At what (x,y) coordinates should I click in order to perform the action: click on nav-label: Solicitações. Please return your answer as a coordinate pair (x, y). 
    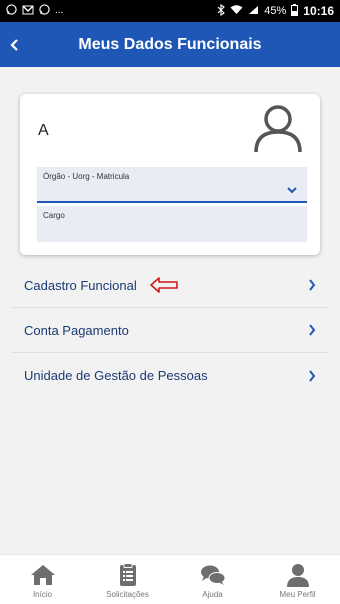
    Looking at the image, I should click on (127, 594).